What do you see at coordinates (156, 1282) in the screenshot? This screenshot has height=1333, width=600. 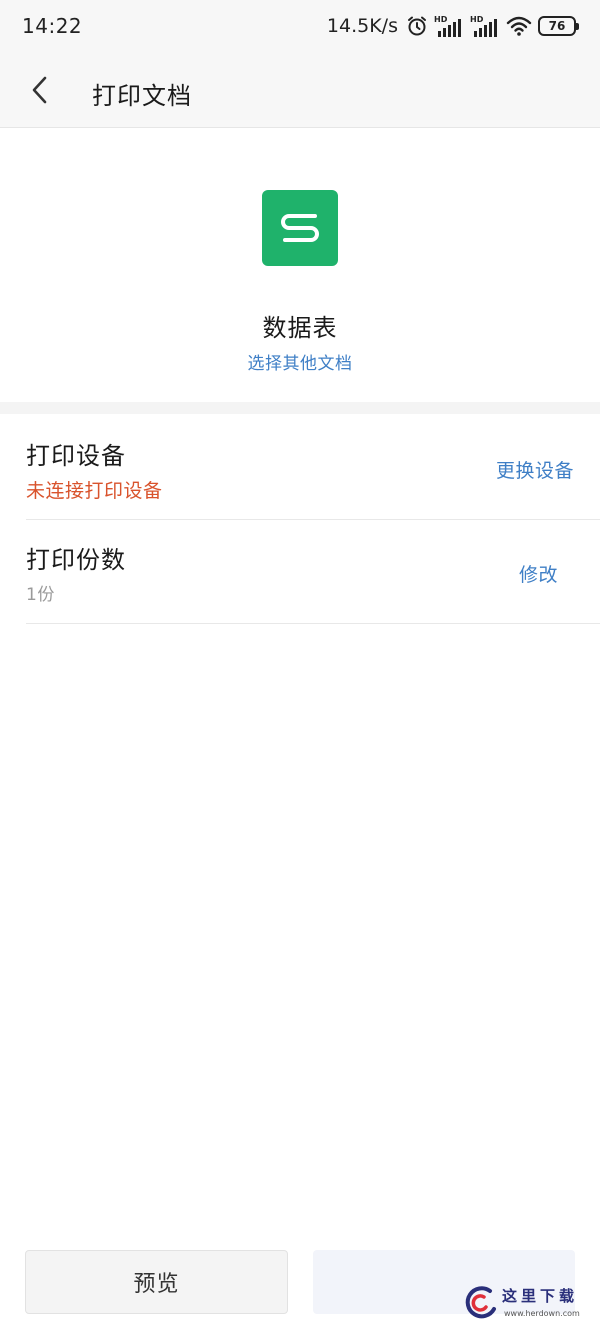 I see `preview-button: 预览` at bounding box center [156, 1282].